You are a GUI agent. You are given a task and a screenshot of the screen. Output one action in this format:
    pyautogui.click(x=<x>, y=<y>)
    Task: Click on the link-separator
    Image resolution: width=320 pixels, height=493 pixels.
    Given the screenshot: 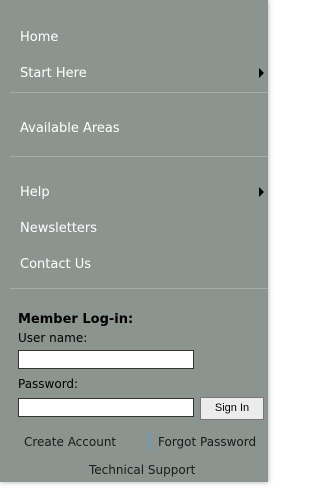 What is the action you would take?
    pyautogui.click(x=149, y=442)
    